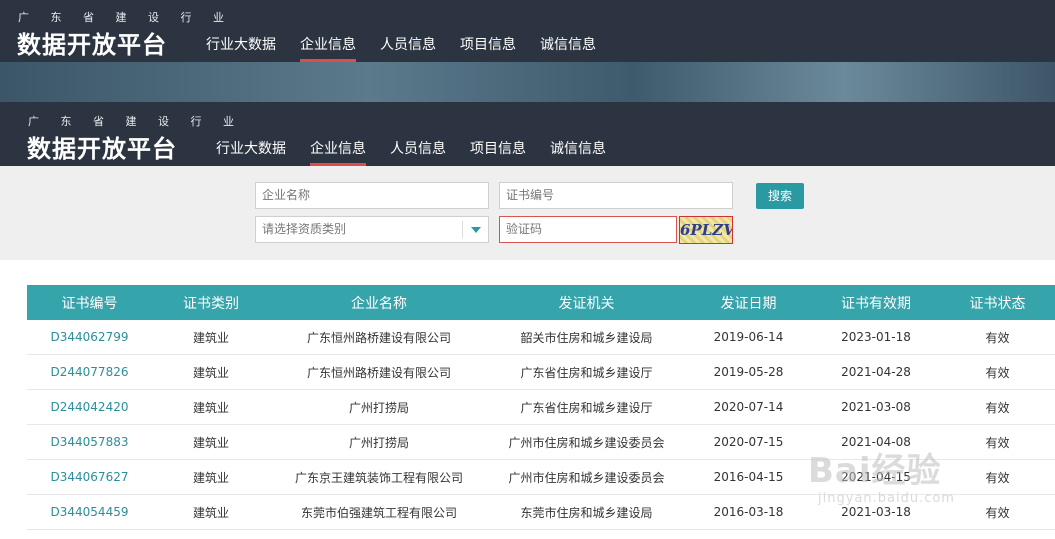  Describe the element at coordinates (372, 195) in the screenshot. I see `company-name-input: 企业名称` at that location.